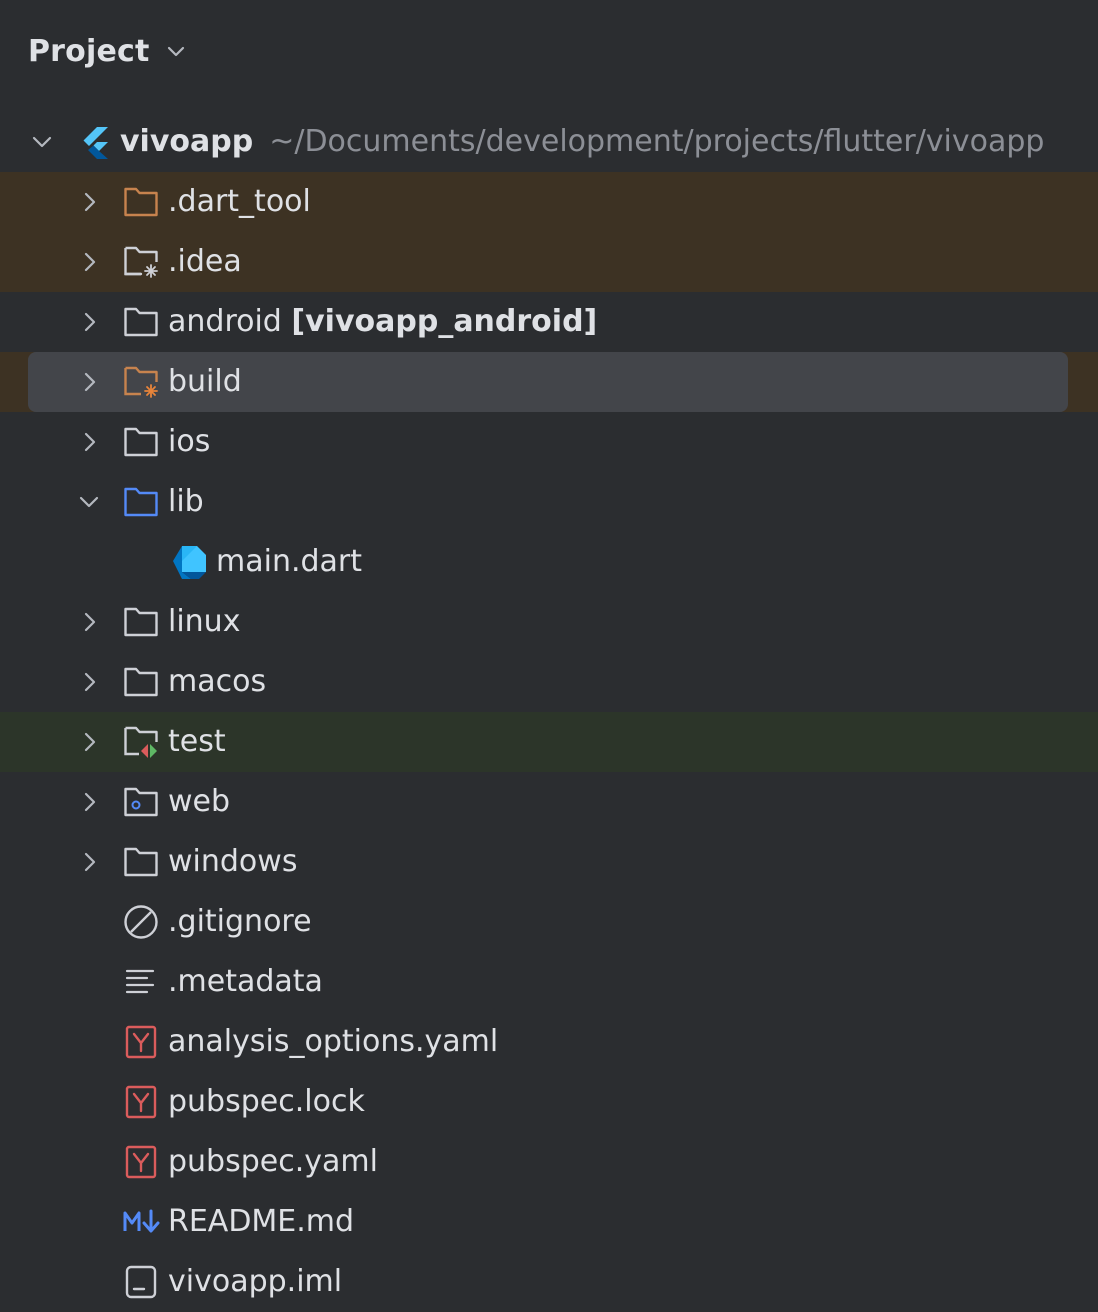  I want to click on tree-row-windows: windows, so click(549, 862).